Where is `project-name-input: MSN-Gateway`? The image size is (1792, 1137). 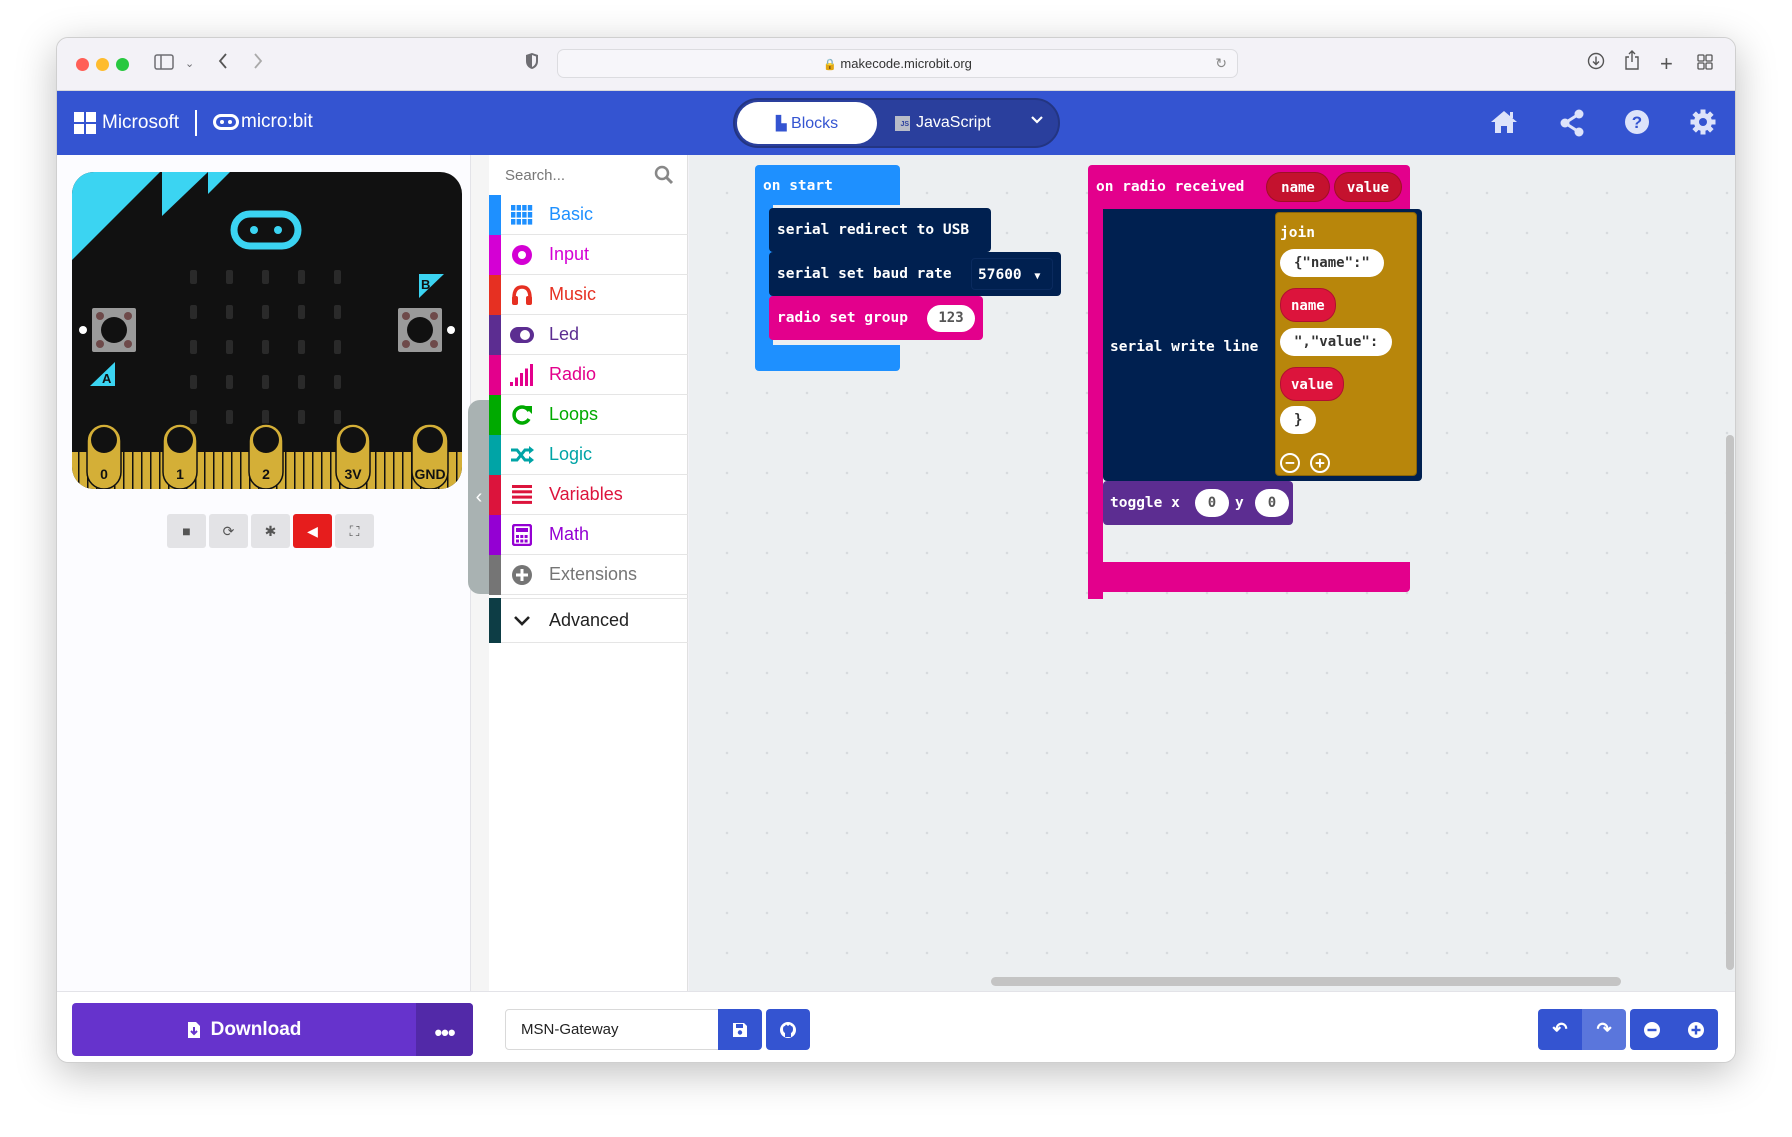
project-name-input: MSN-Gateway is located at coordinates (612, 1029).